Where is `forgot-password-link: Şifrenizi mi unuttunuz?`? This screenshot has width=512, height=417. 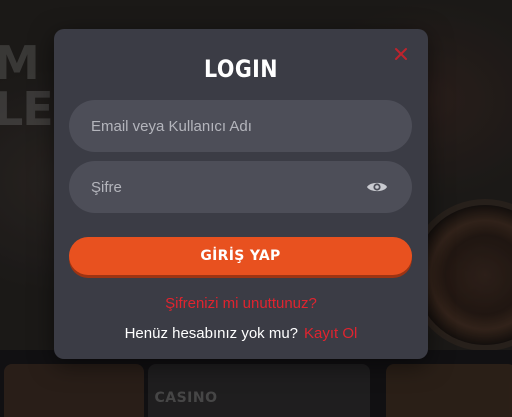 forgot-password-link: Şifrenizi mi unuttunuz? is located at coordinates (241, 303).